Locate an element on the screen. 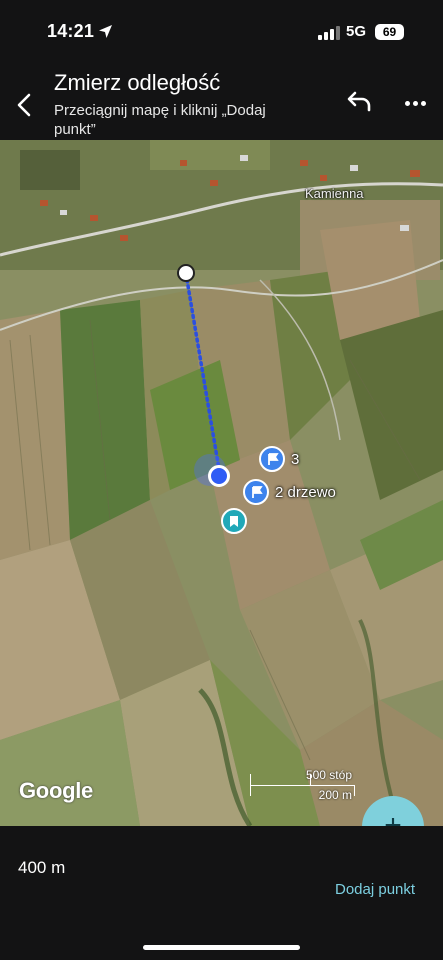 The width and height of the screenshot is (443, 960). place-label: Kamienna is located at coordinates (334, 193).